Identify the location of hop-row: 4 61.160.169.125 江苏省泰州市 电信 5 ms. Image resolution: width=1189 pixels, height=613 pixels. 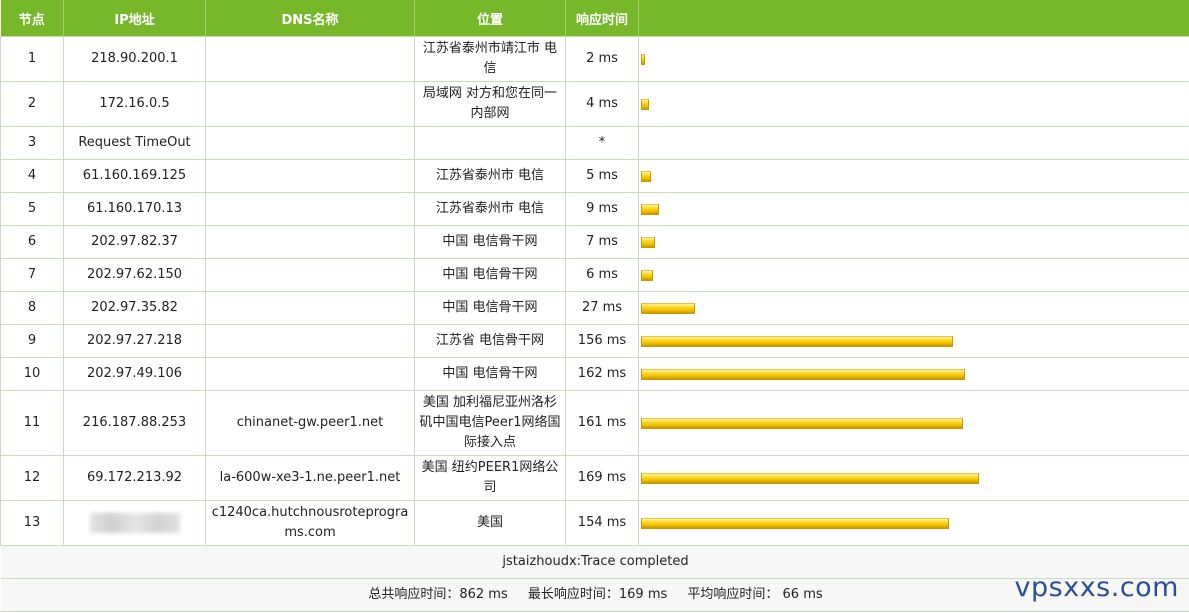
(594, 176).